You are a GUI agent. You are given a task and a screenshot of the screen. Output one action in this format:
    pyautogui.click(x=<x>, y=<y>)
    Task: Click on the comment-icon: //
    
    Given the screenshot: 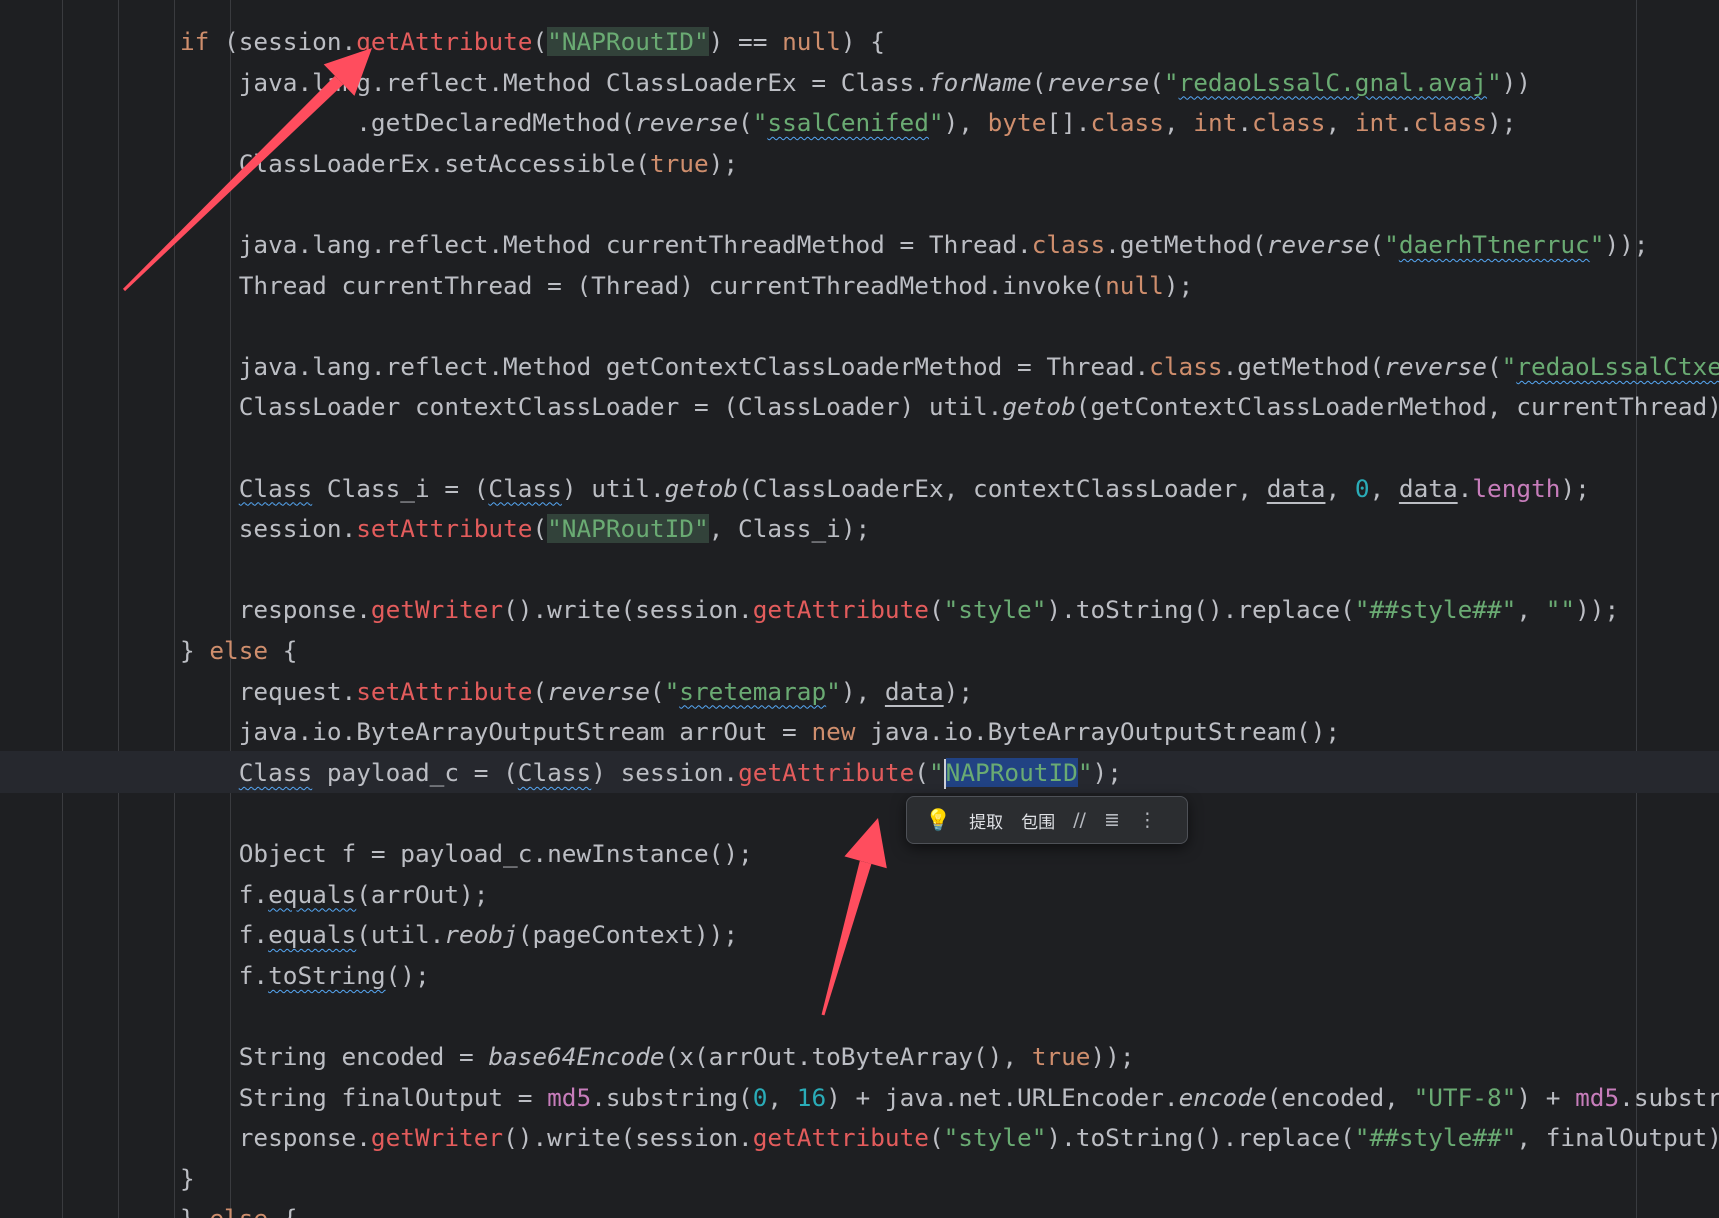 What is the action you would take?
    pyautogui.click(x=1079, y=820)
    